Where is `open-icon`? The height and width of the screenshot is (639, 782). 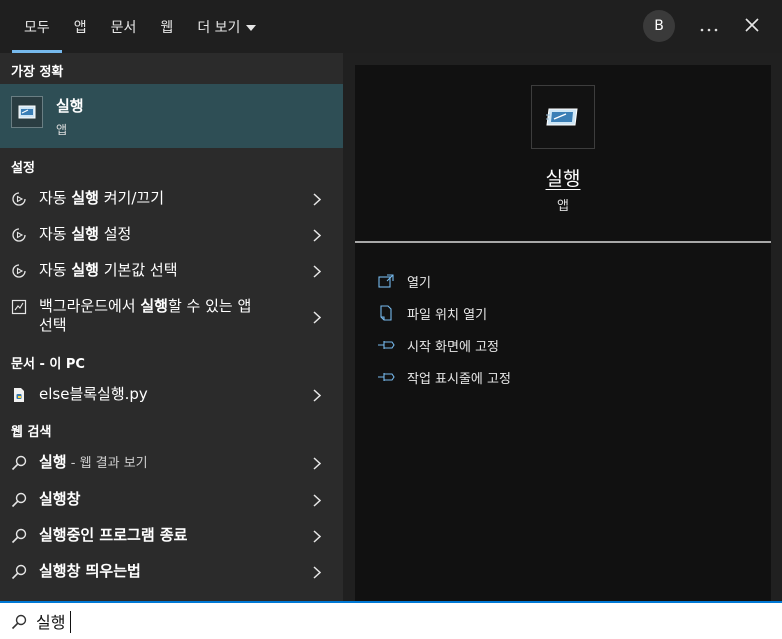 open-icon is located at coordinates (386, 281).